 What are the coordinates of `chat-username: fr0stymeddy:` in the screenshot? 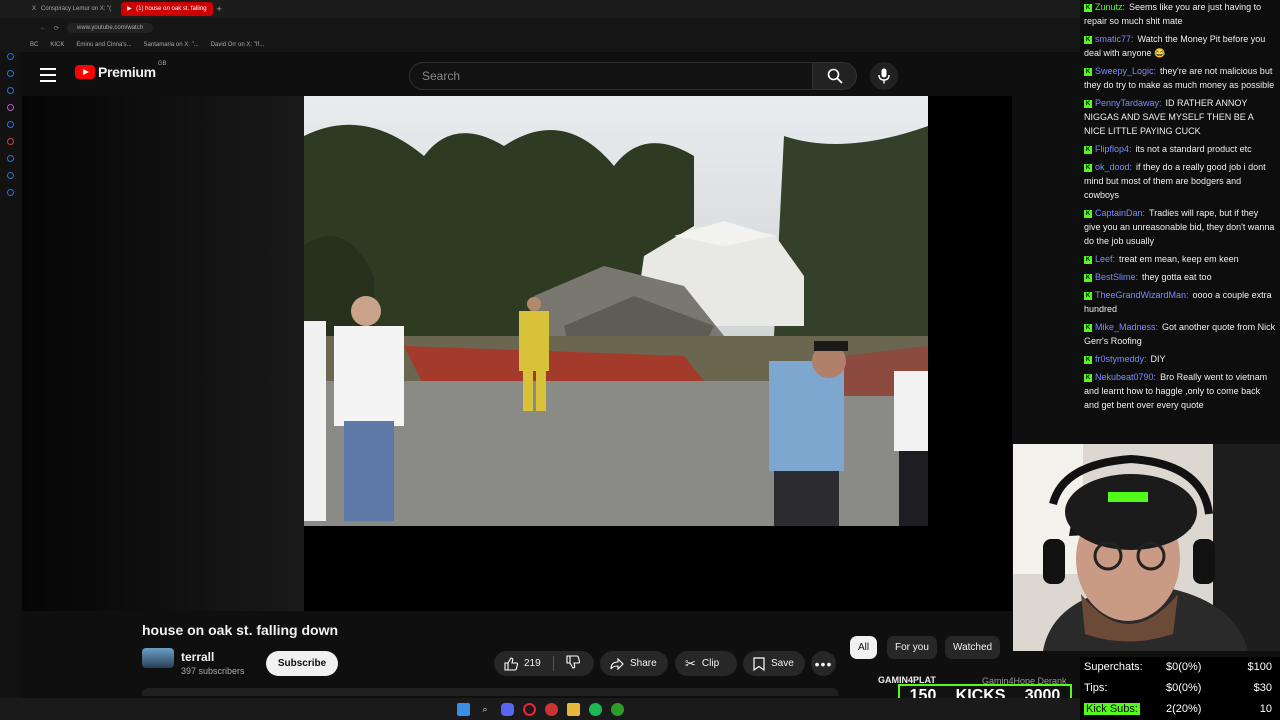 It's located at (1121, 359).